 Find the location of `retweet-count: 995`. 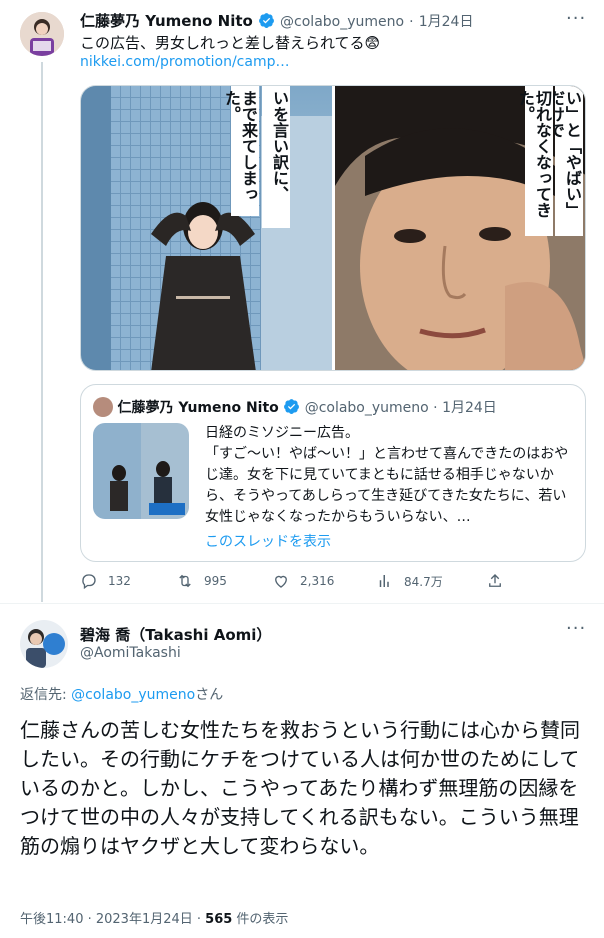

retweet-count: 995 is located at coordinates (215, 581).